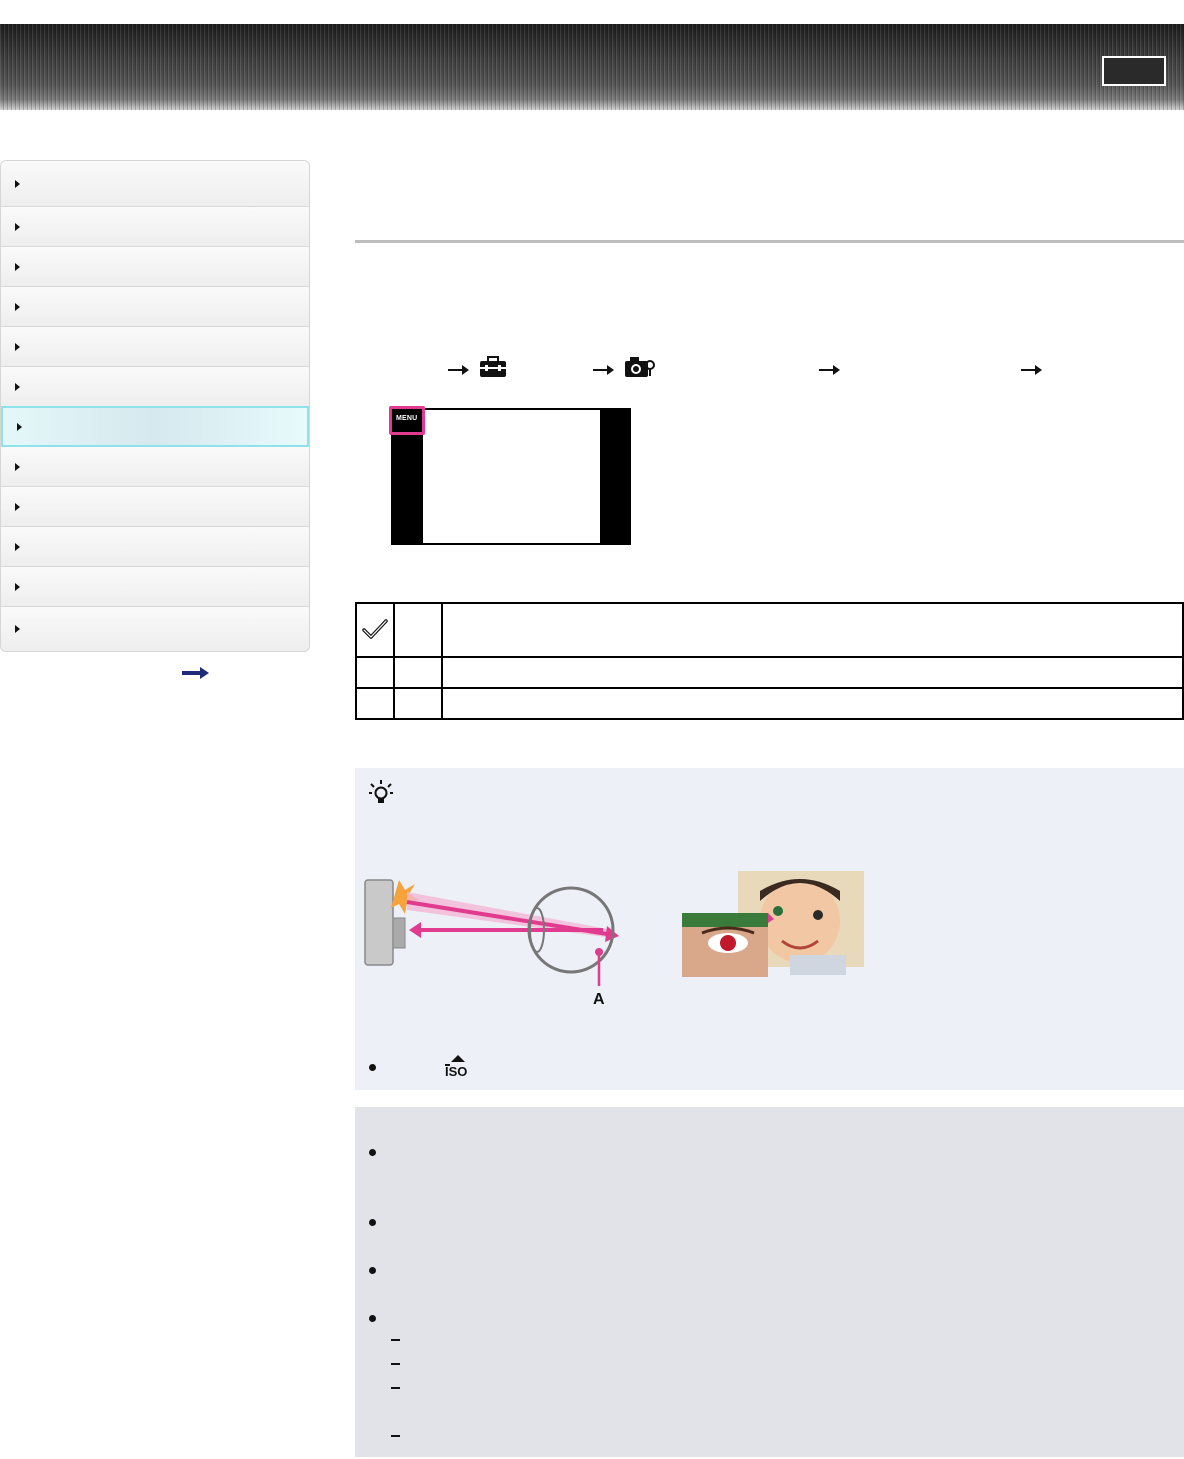 This screenshot has height=1459, width=1184. I want to click on setup-toolbox-icon, so click(493, 366).